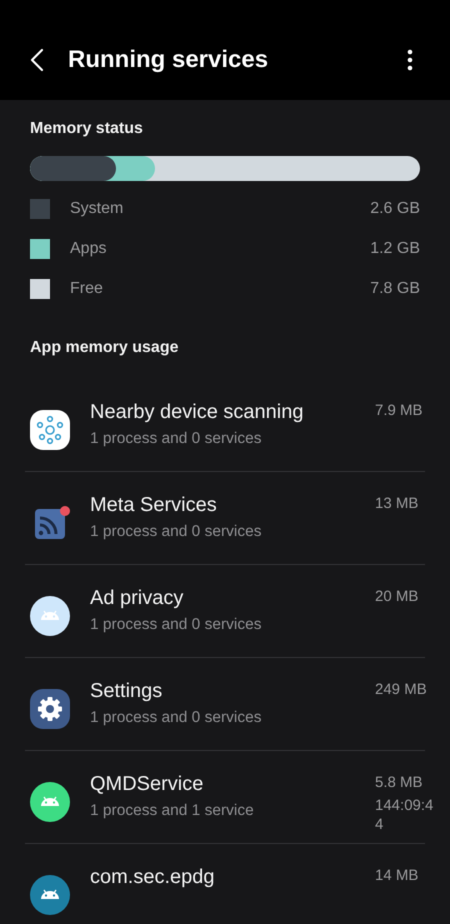  What do you see at coordinates (89, 249) in the screenshot?
I see `legend-label: Apps` at bounding box center [89, 249].